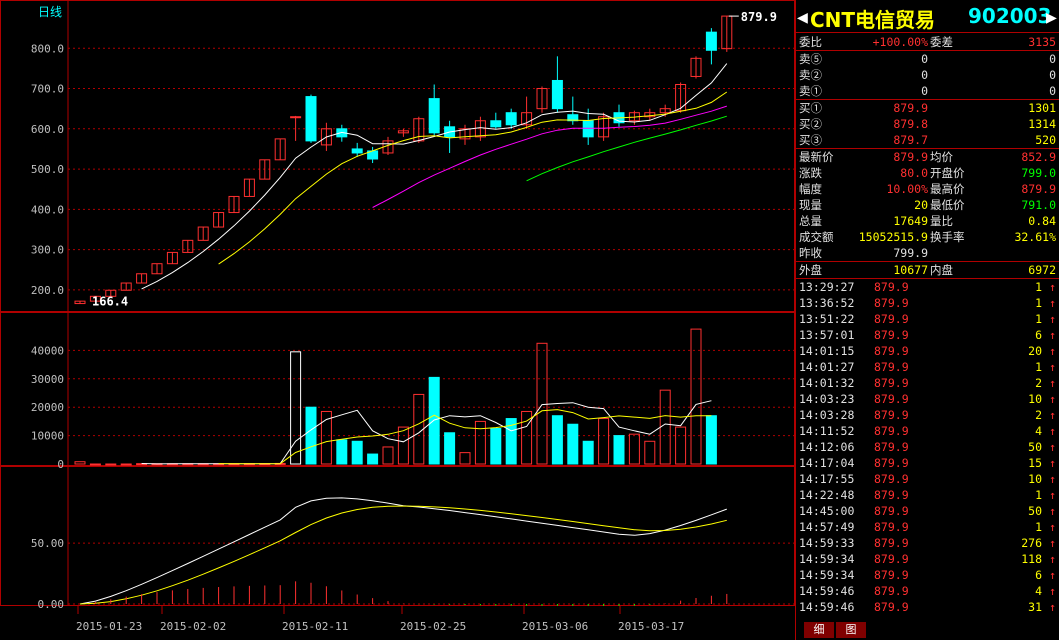 The height and width of the screenshot is (640, 1059). I want to click on tick-time: 14:45:00, so click(827, 511).